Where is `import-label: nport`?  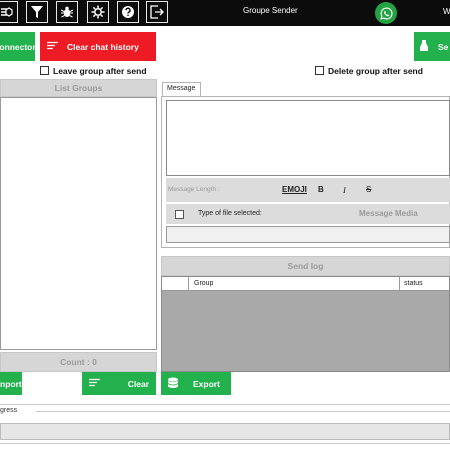
import-label: nport is located at coordinates (11, 383).